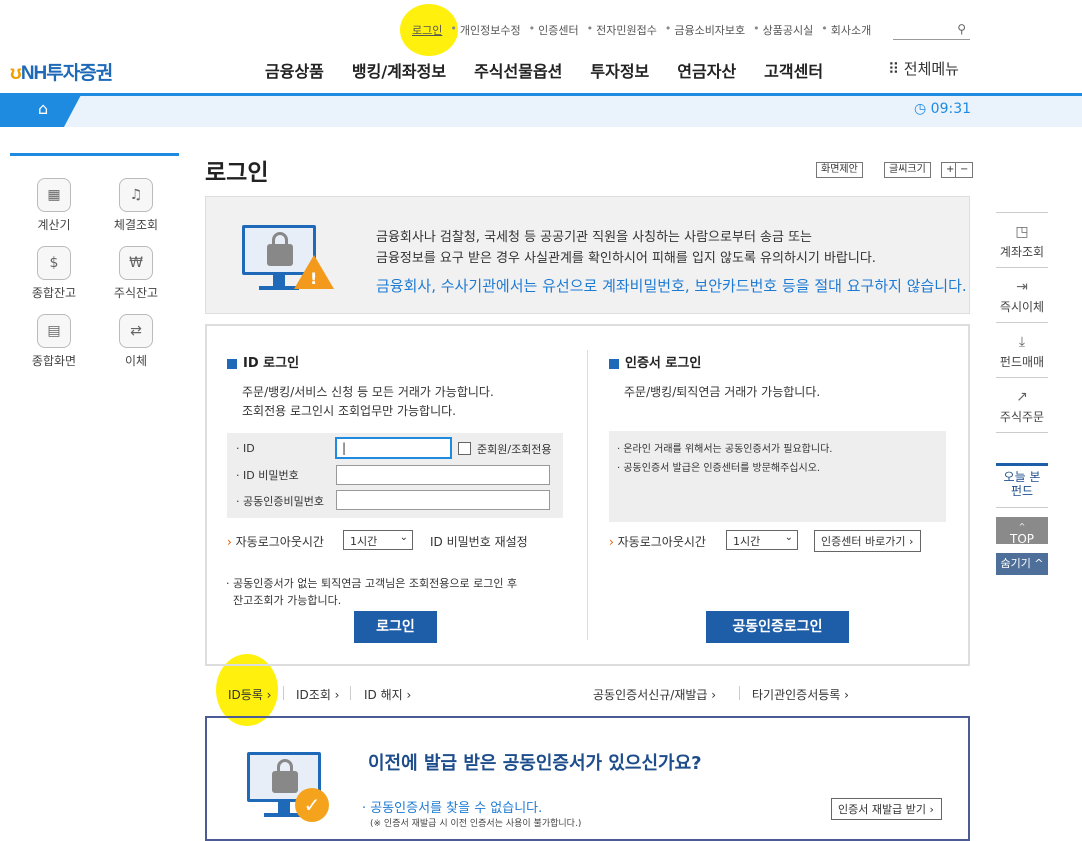 The width and height of the screenshot is (1082, 841). I want to click on hide-label: 숨기기 ^, so click(1022, 563).